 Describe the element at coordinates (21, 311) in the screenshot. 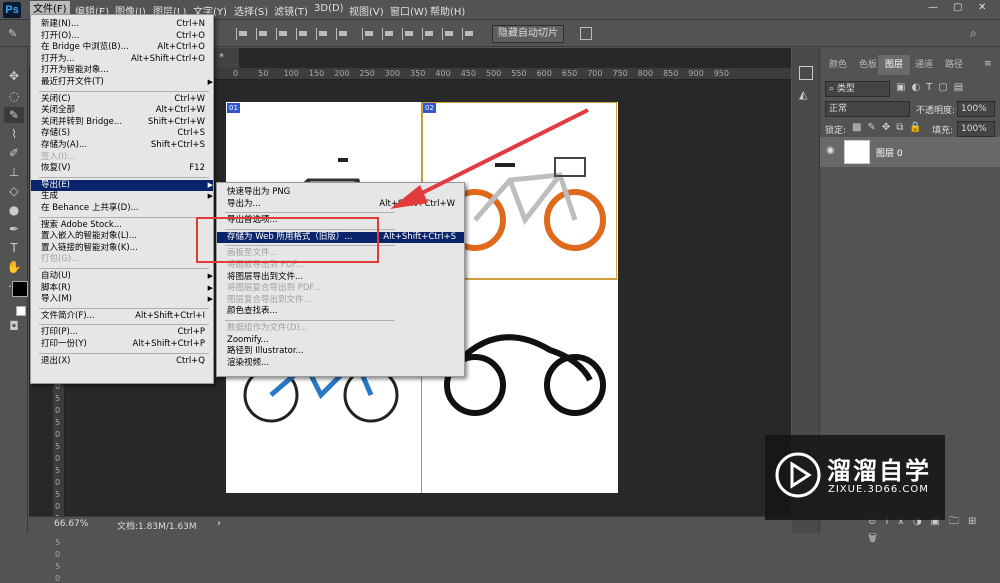

I see `background-color-swatch` at that location.